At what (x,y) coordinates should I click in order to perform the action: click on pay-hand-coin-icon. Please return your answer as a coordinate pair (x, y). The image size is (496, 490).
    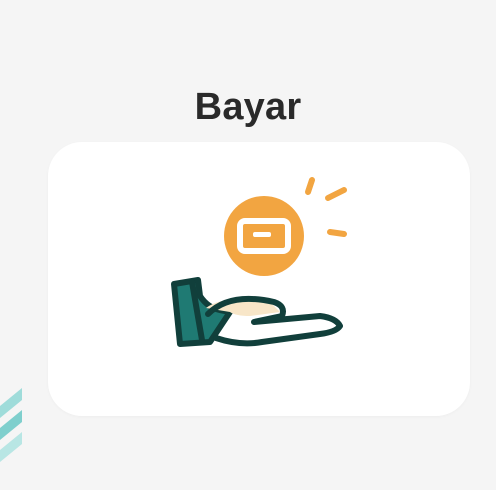
    Looking at the image, I should click on (259, 262).